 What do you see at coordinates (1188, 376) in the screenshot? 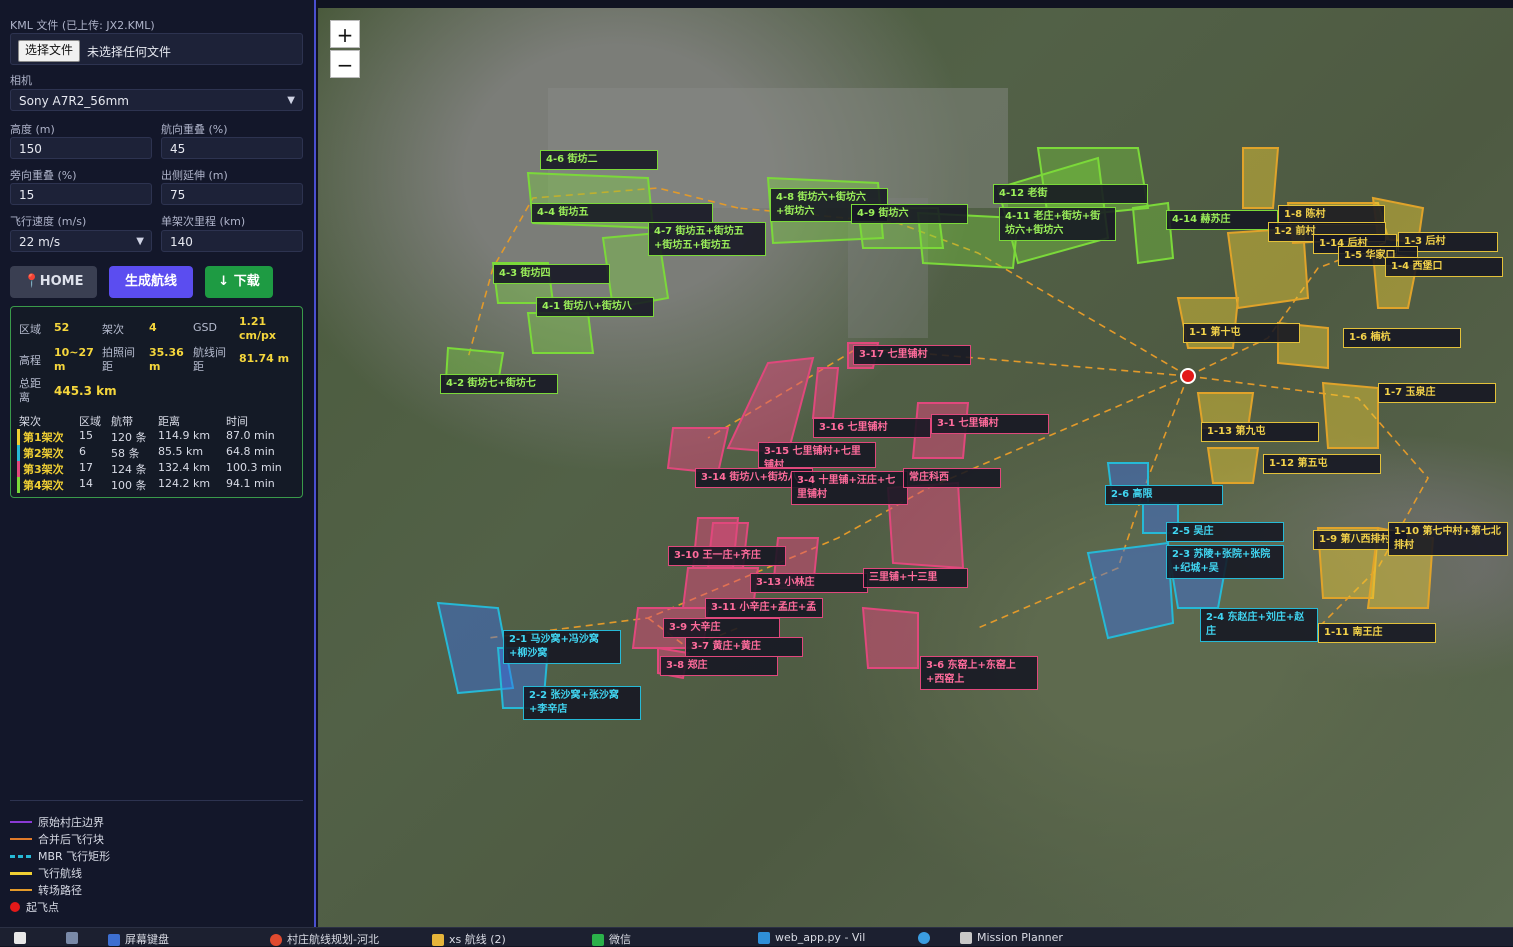
I see `takeoff-point-icon` at bounding box center [1188, 376].